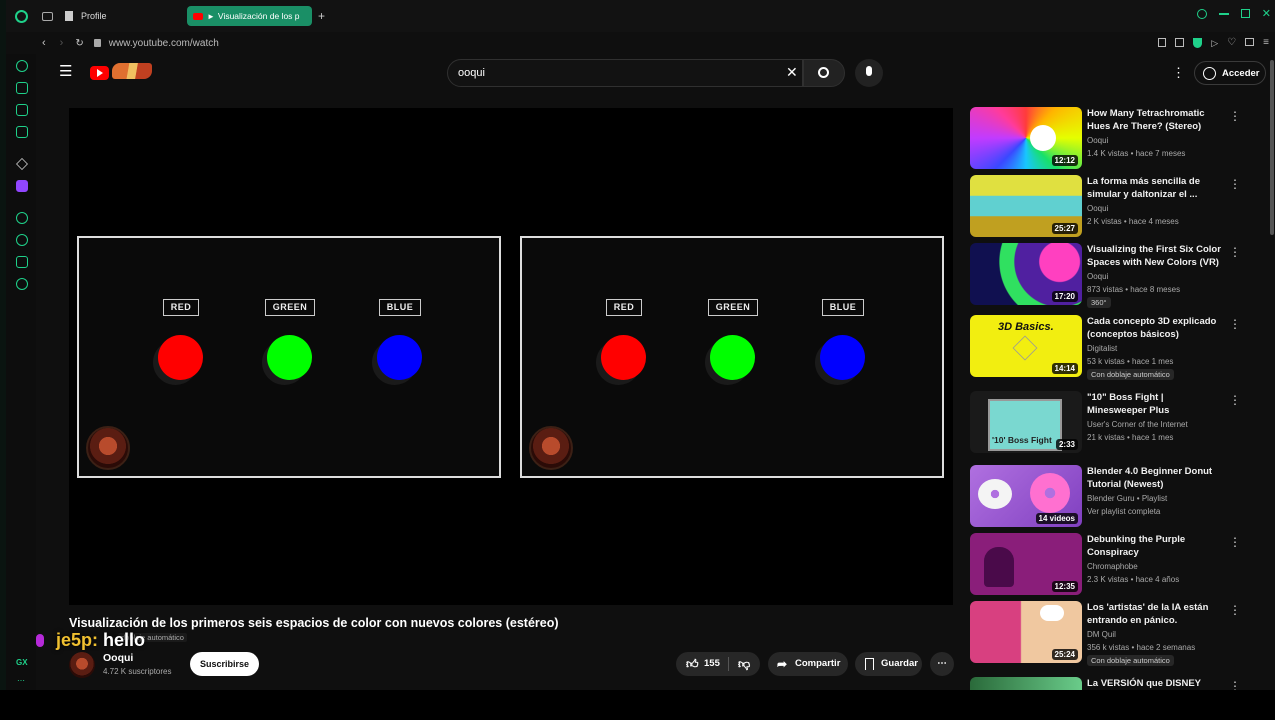 The height and width of the screenshot is (720, 1275). Describe the element at coordinates (1026, 564) in the screenshot. I see `video-thumbnail: 12:35` at that location.